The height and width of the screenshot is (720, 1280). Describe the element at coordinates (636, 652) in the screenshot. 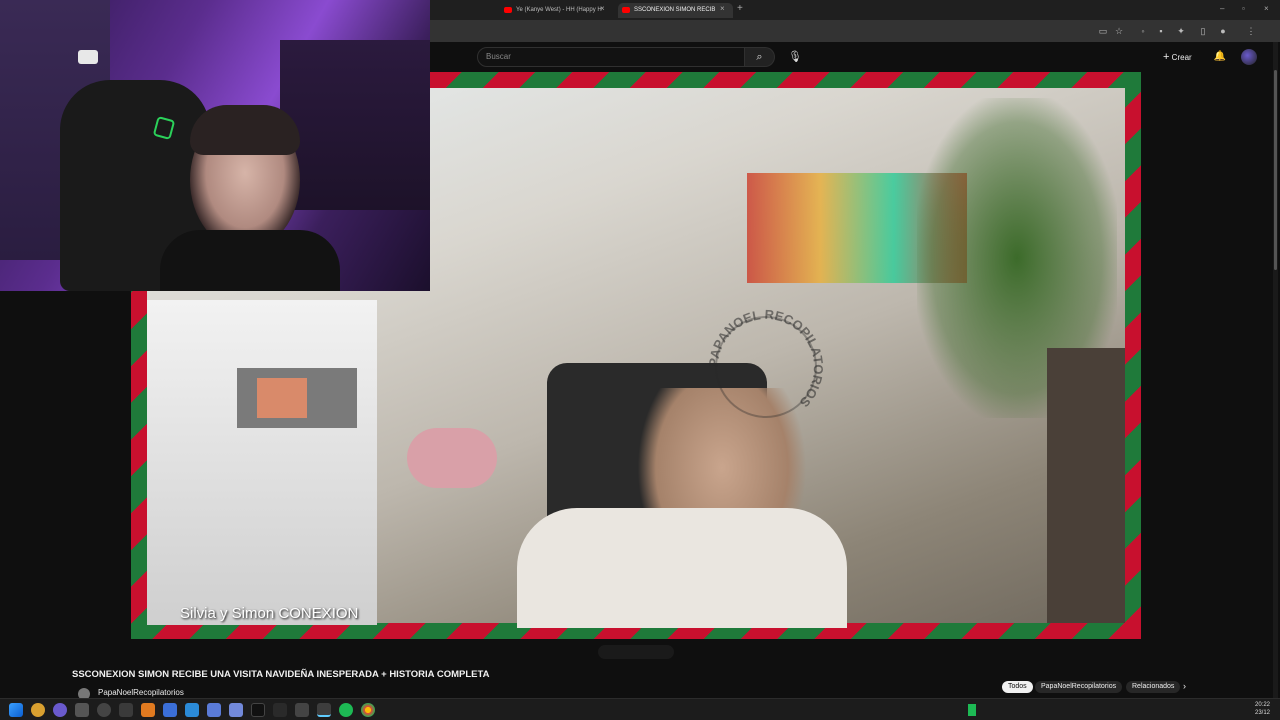

I see `player-pill` at that location.